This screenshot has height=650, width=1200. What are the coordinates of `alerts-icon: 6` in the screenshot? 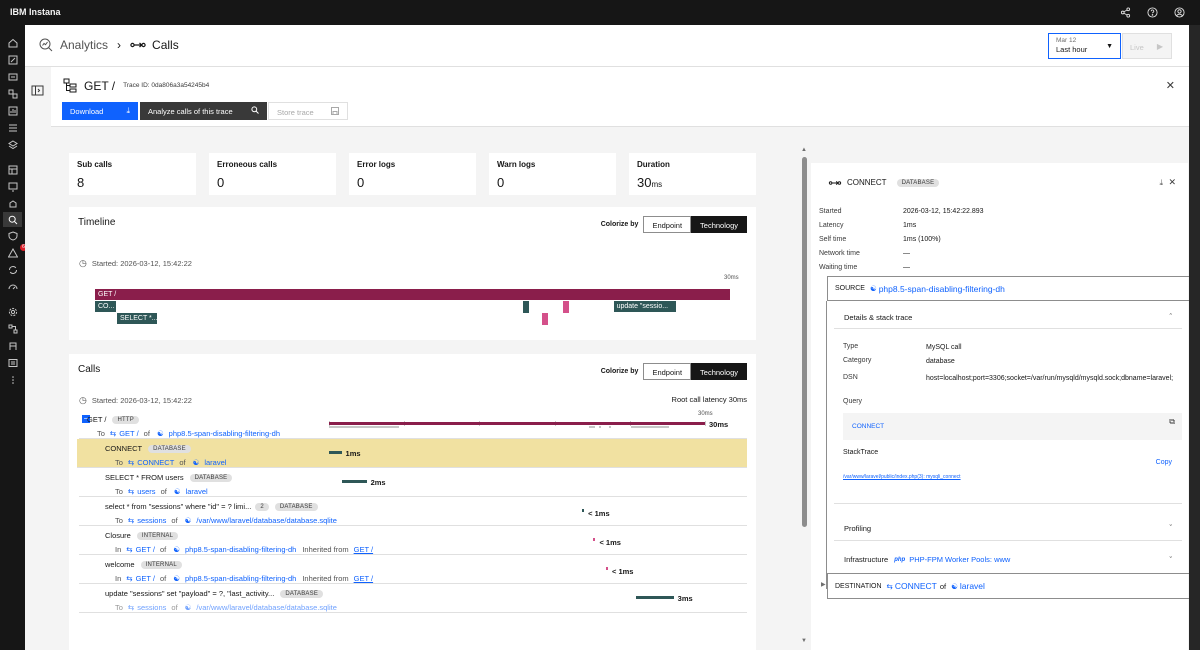 It's located at (16, 251).